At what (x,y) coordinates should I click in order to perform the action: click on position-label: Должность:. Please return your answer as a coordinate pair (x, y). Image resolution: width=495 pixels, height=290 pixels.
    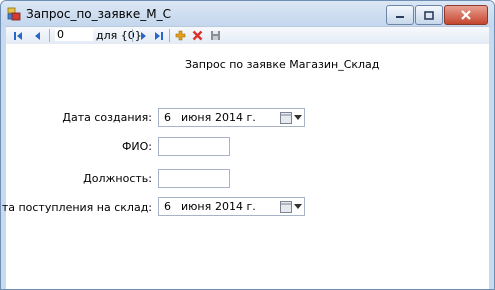
    Looking at the image, I should click on (117, 178).